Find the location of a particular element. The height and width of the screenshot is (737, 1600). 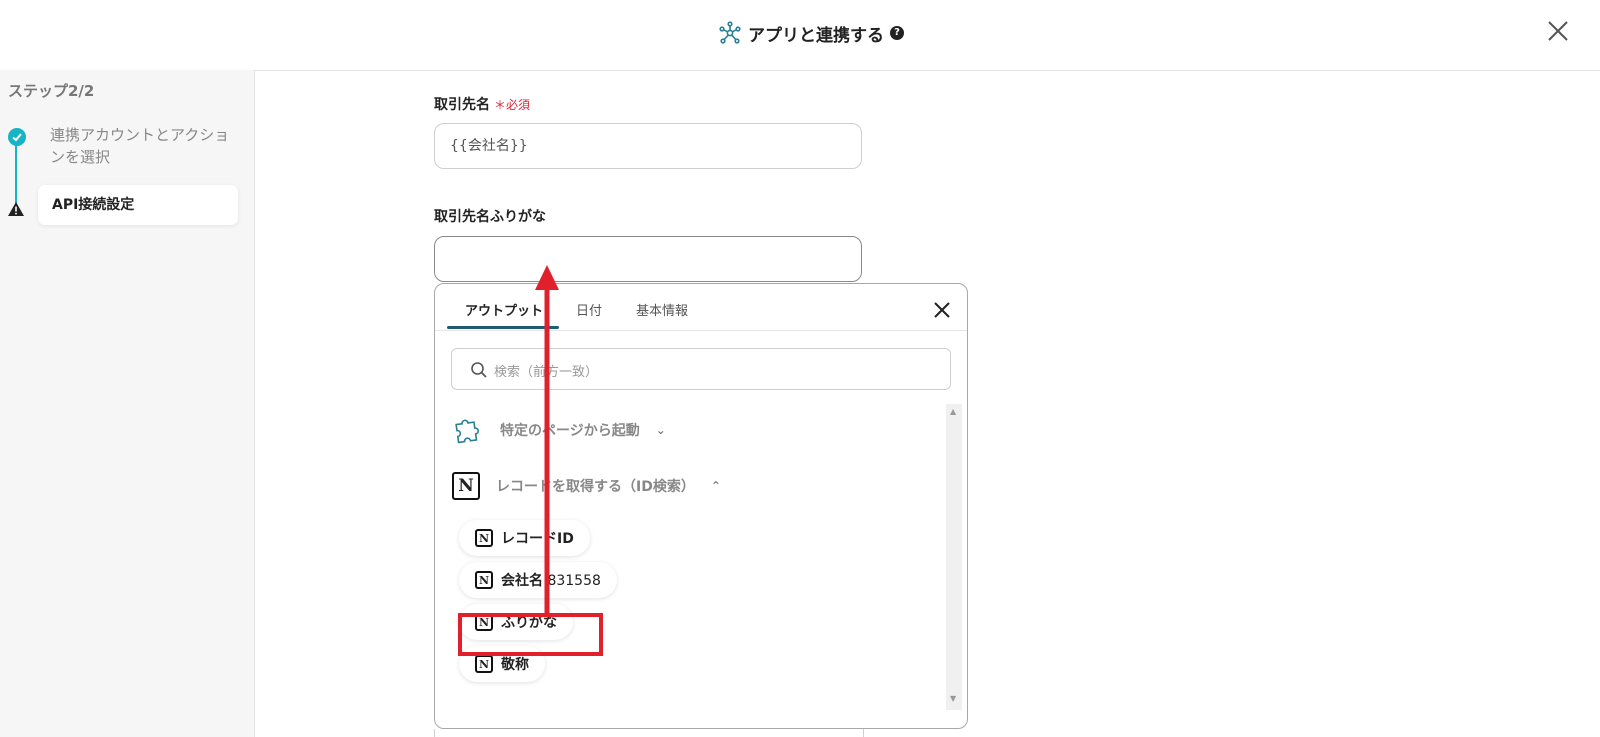

output-item-furigana: N ふりがな is located at coordinates (516, 622).